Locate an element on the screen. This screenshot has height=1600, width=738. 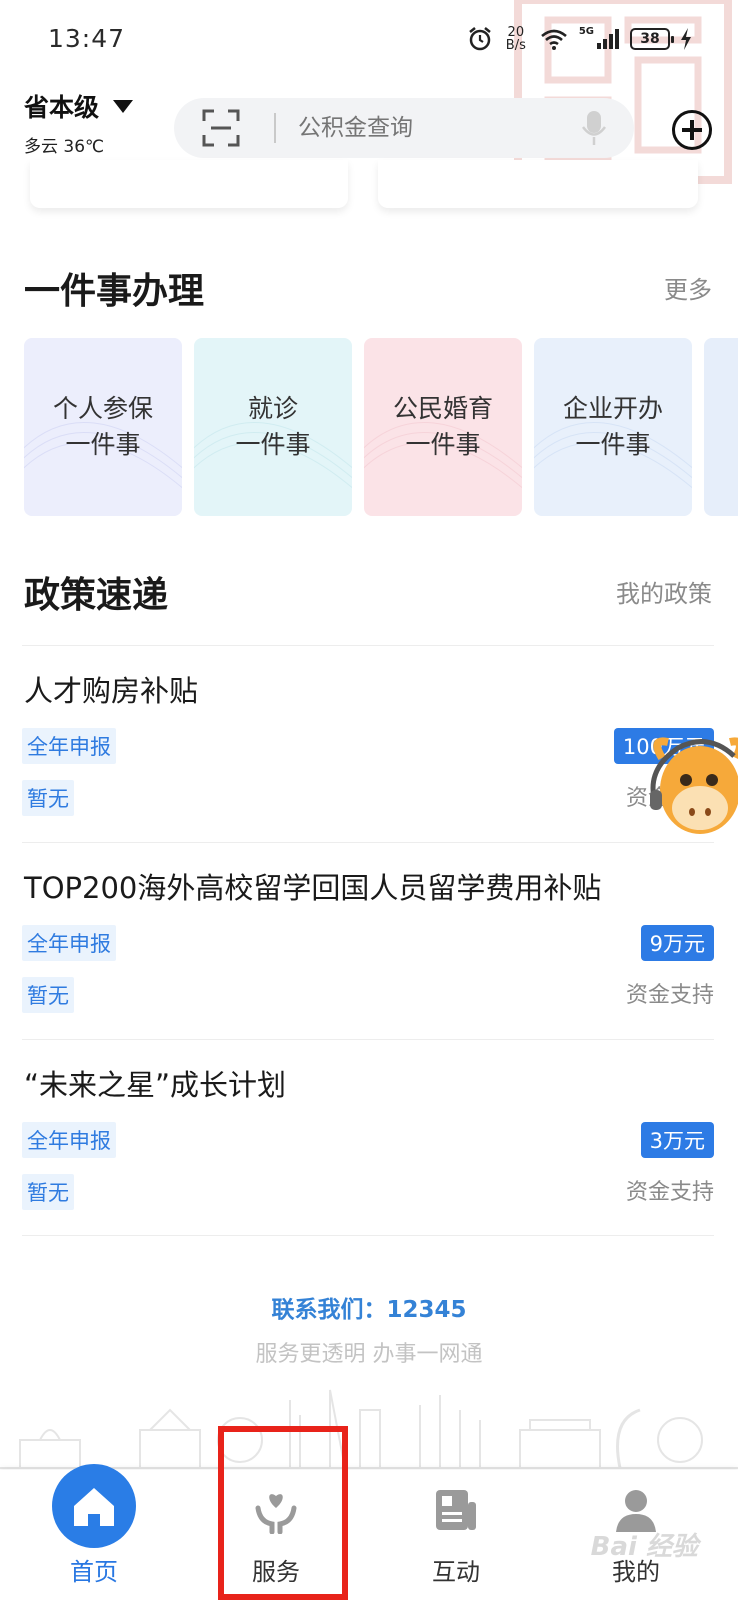
one-thing-card-medical: 就诊 一件事 is located at coordinates (273, 427).